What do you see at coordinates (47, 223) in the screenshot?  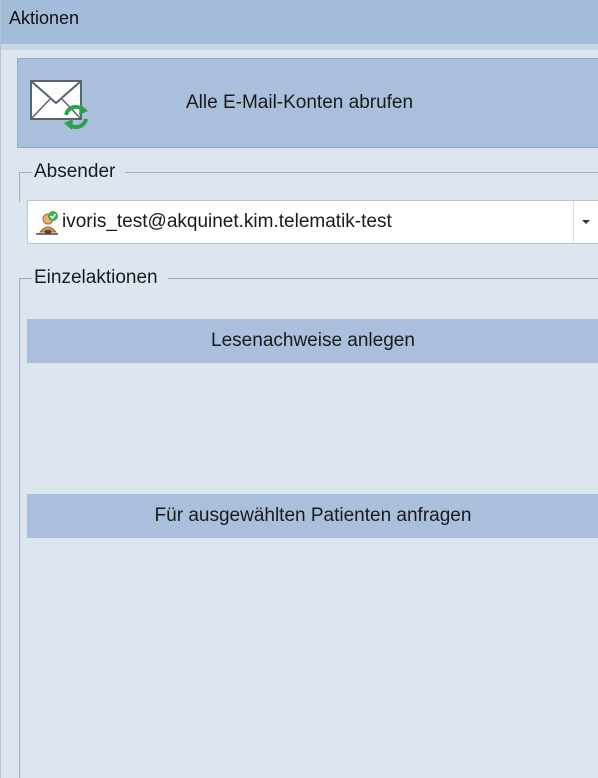 I see `user-connected-icon` at bounding box center [47, 223].